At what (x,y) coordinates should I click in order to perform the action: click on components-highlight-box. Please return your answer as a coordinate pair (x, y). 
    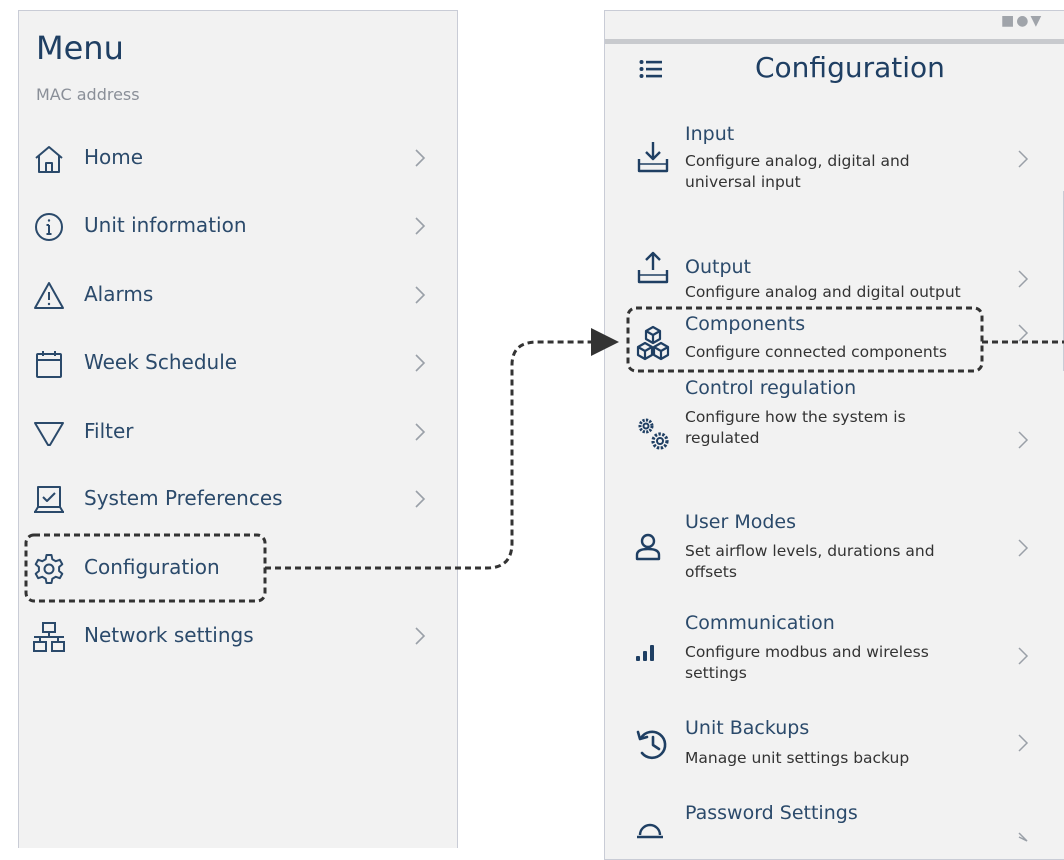
    Looking at the image, I should click on (805, 339).